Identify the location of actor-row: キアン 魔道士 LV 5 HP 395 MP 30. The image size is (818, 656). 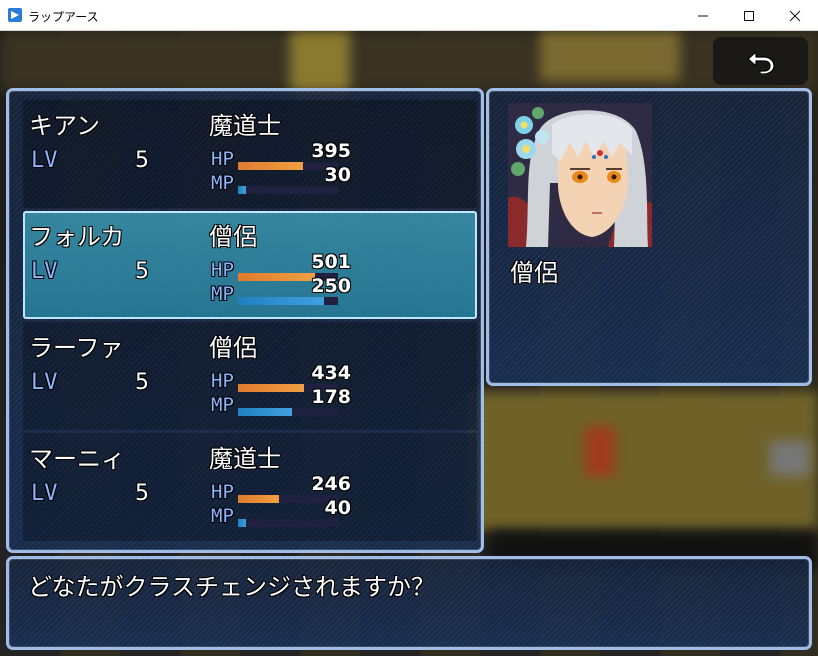
(250, 154).